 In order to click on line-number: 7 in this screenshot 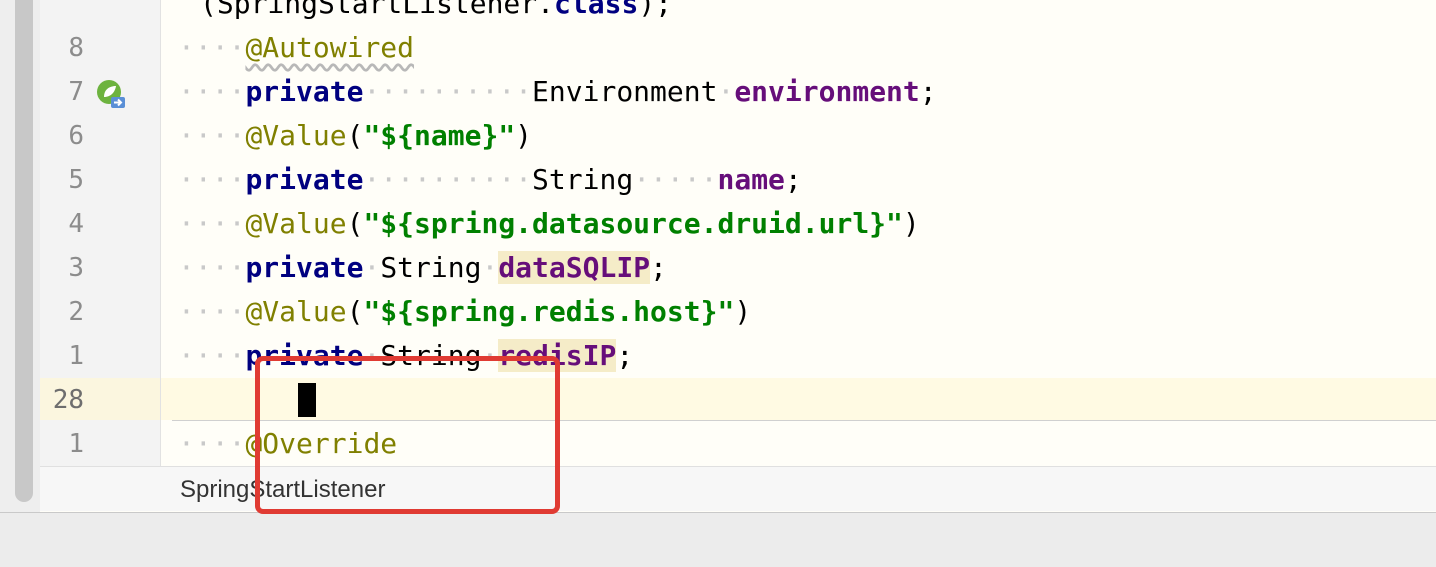, I will do `click(76, 92)`.